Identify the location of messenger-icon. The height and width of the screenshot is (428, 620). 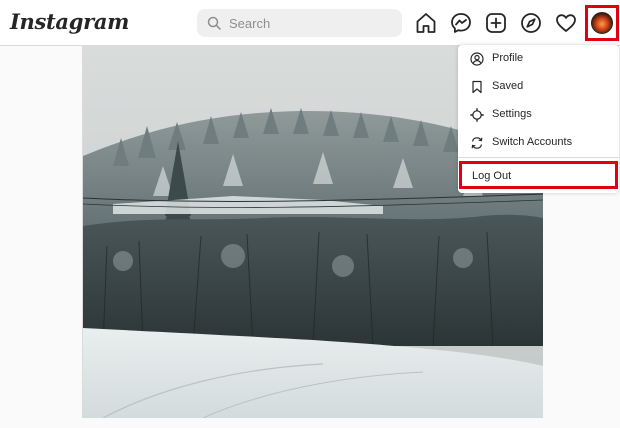
(461, 23).